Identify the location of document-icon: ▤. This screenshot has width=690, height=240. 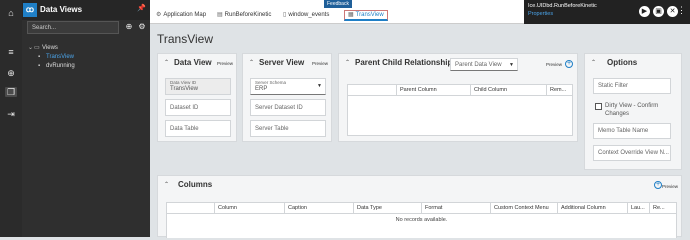
(220, 15).